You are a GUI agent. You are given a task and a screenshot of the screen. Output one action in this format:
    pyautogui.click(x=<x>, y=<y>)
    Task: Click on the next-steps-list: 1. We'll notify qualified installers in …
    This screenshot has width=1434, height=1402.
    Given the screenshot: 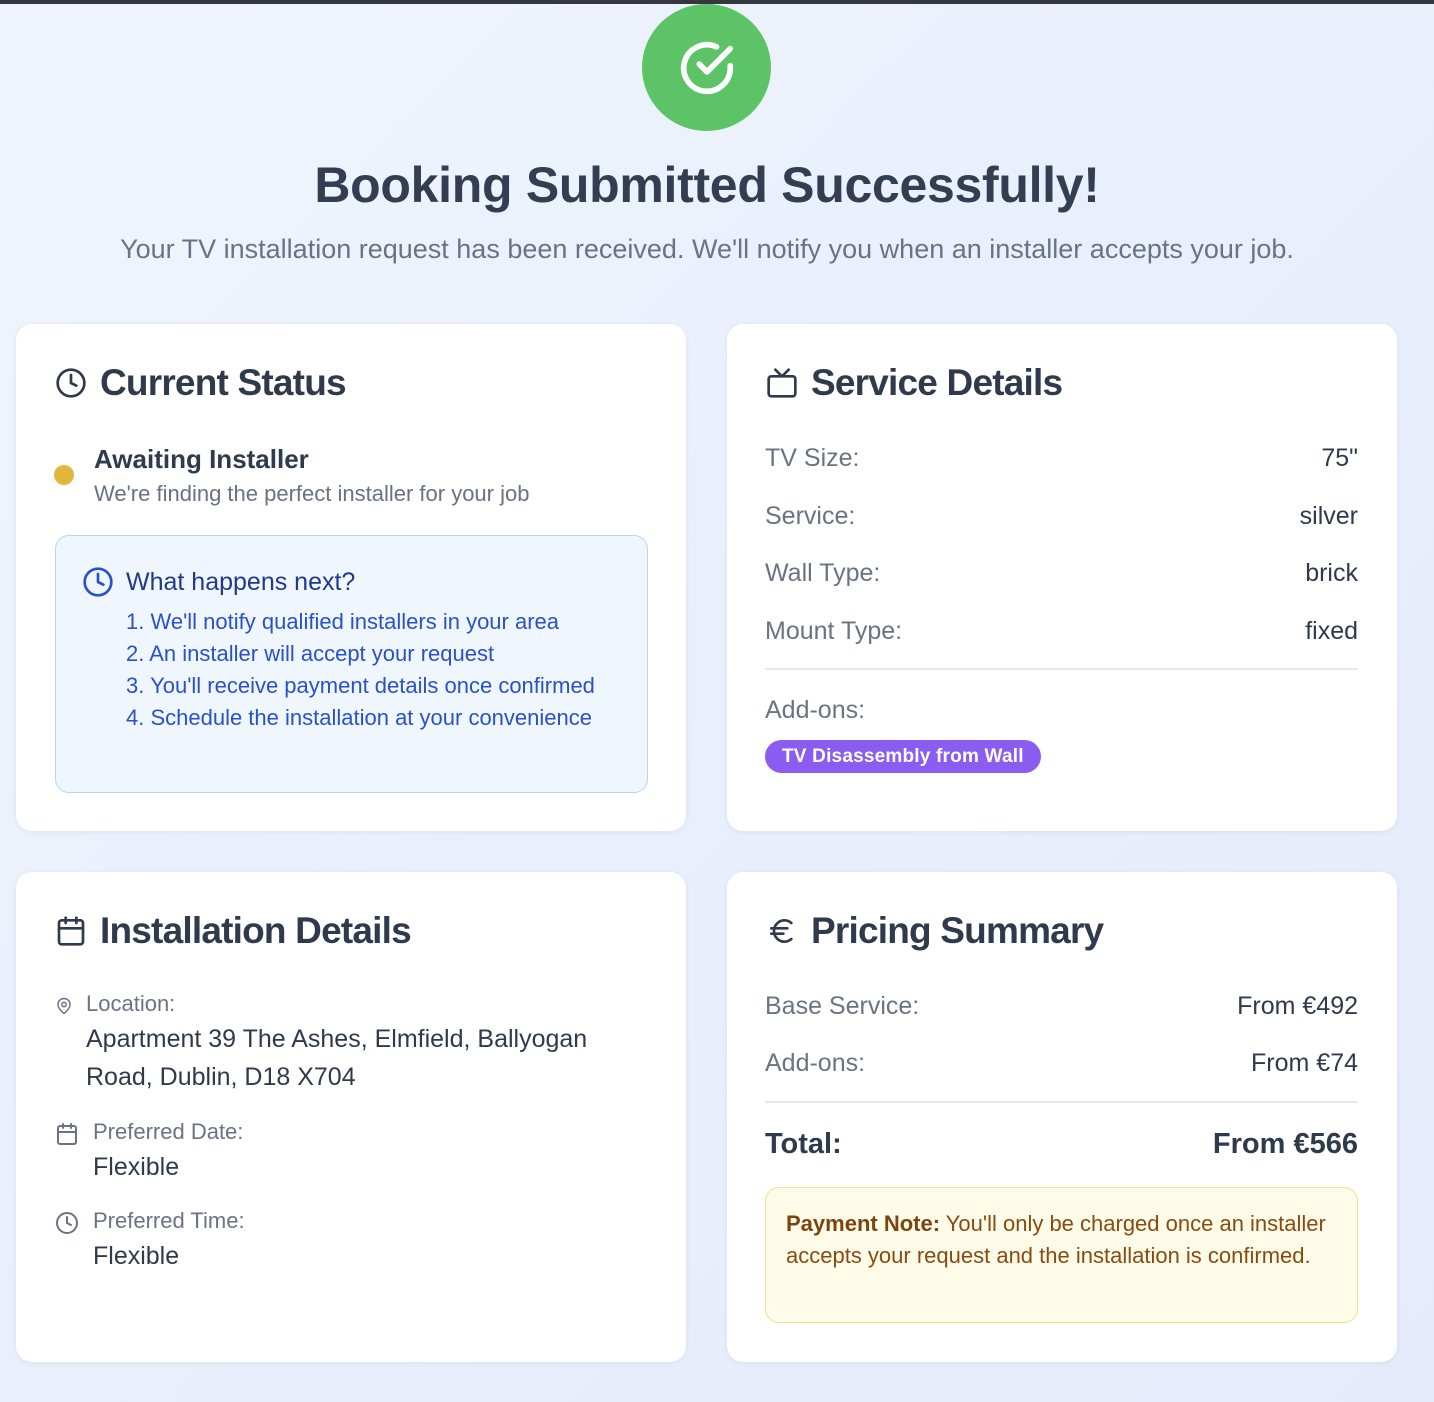 What is the action you would take?
    pyautogui.click(x=381, y=670)
    